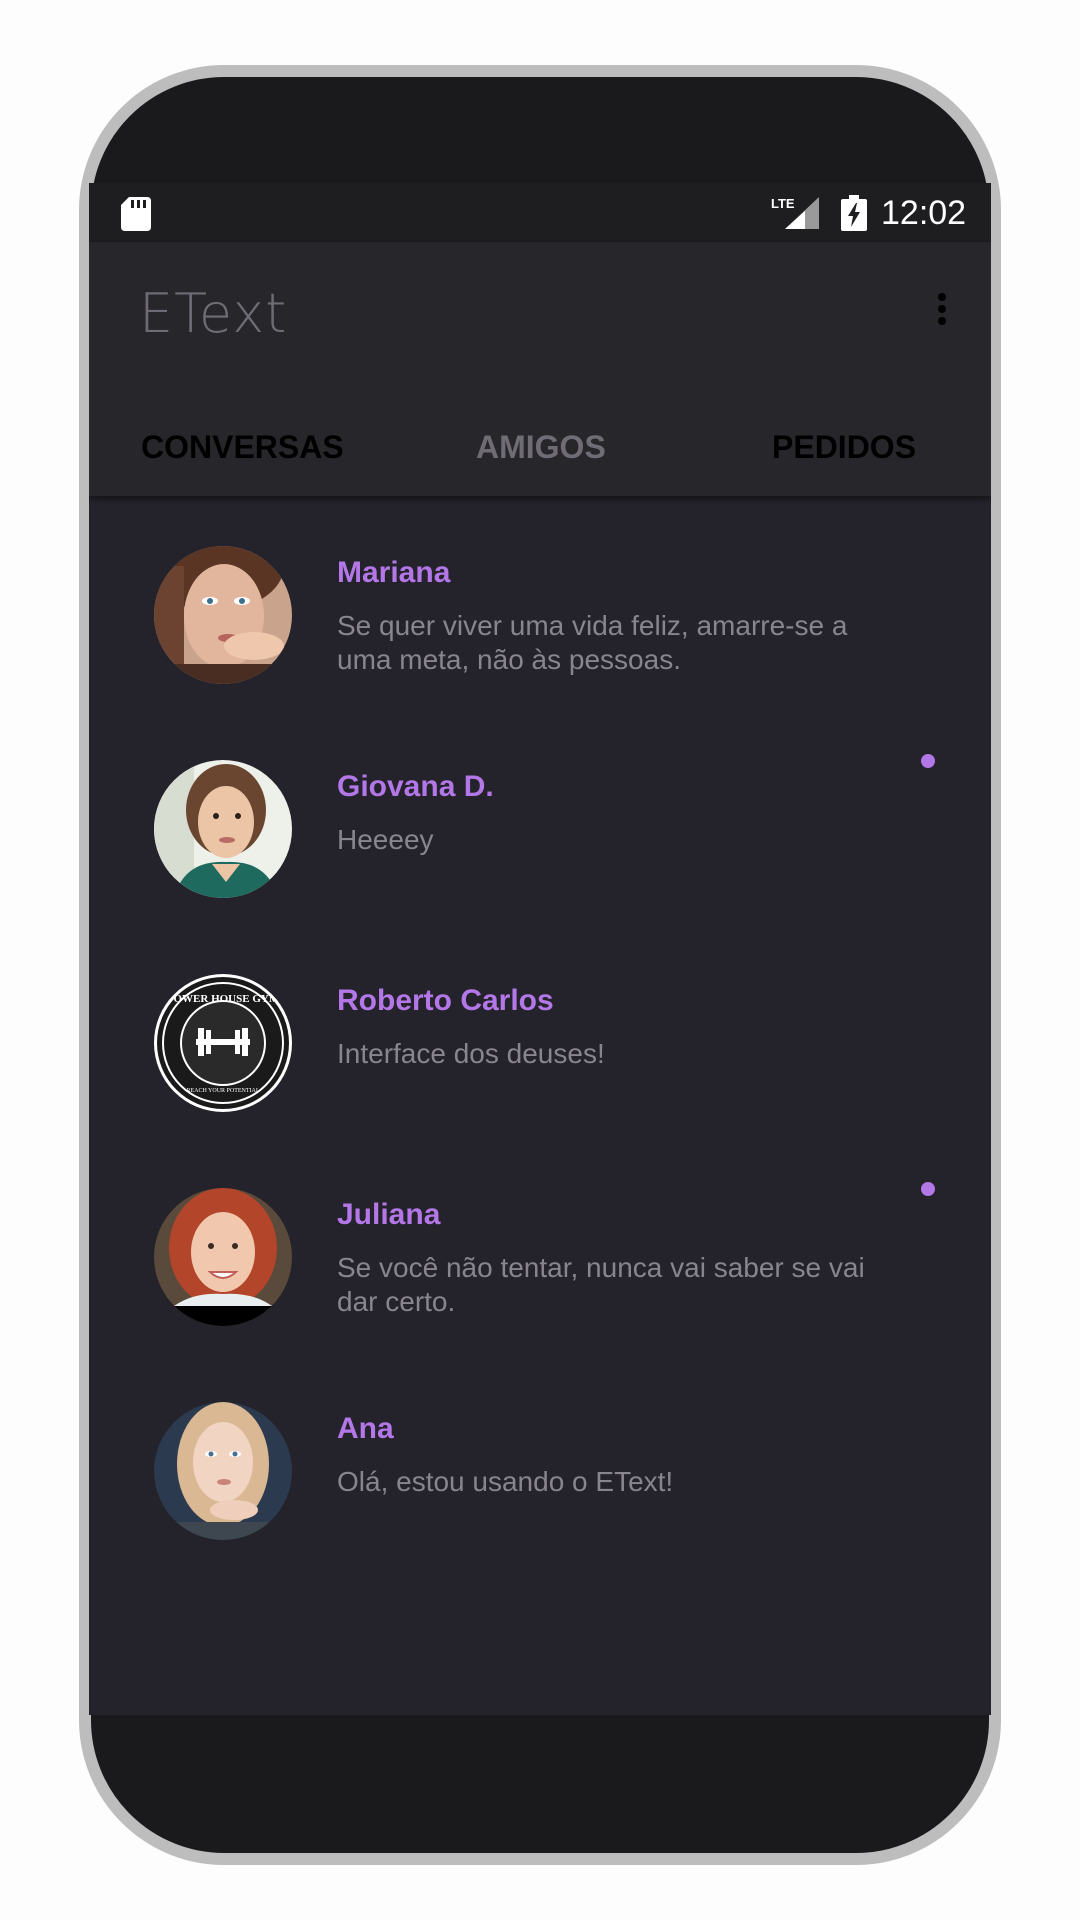  What do you see at coordinates (540, 212) in the screenshot?
I see `status-bar: LTE 12:02` at bounding box center [540, 212].